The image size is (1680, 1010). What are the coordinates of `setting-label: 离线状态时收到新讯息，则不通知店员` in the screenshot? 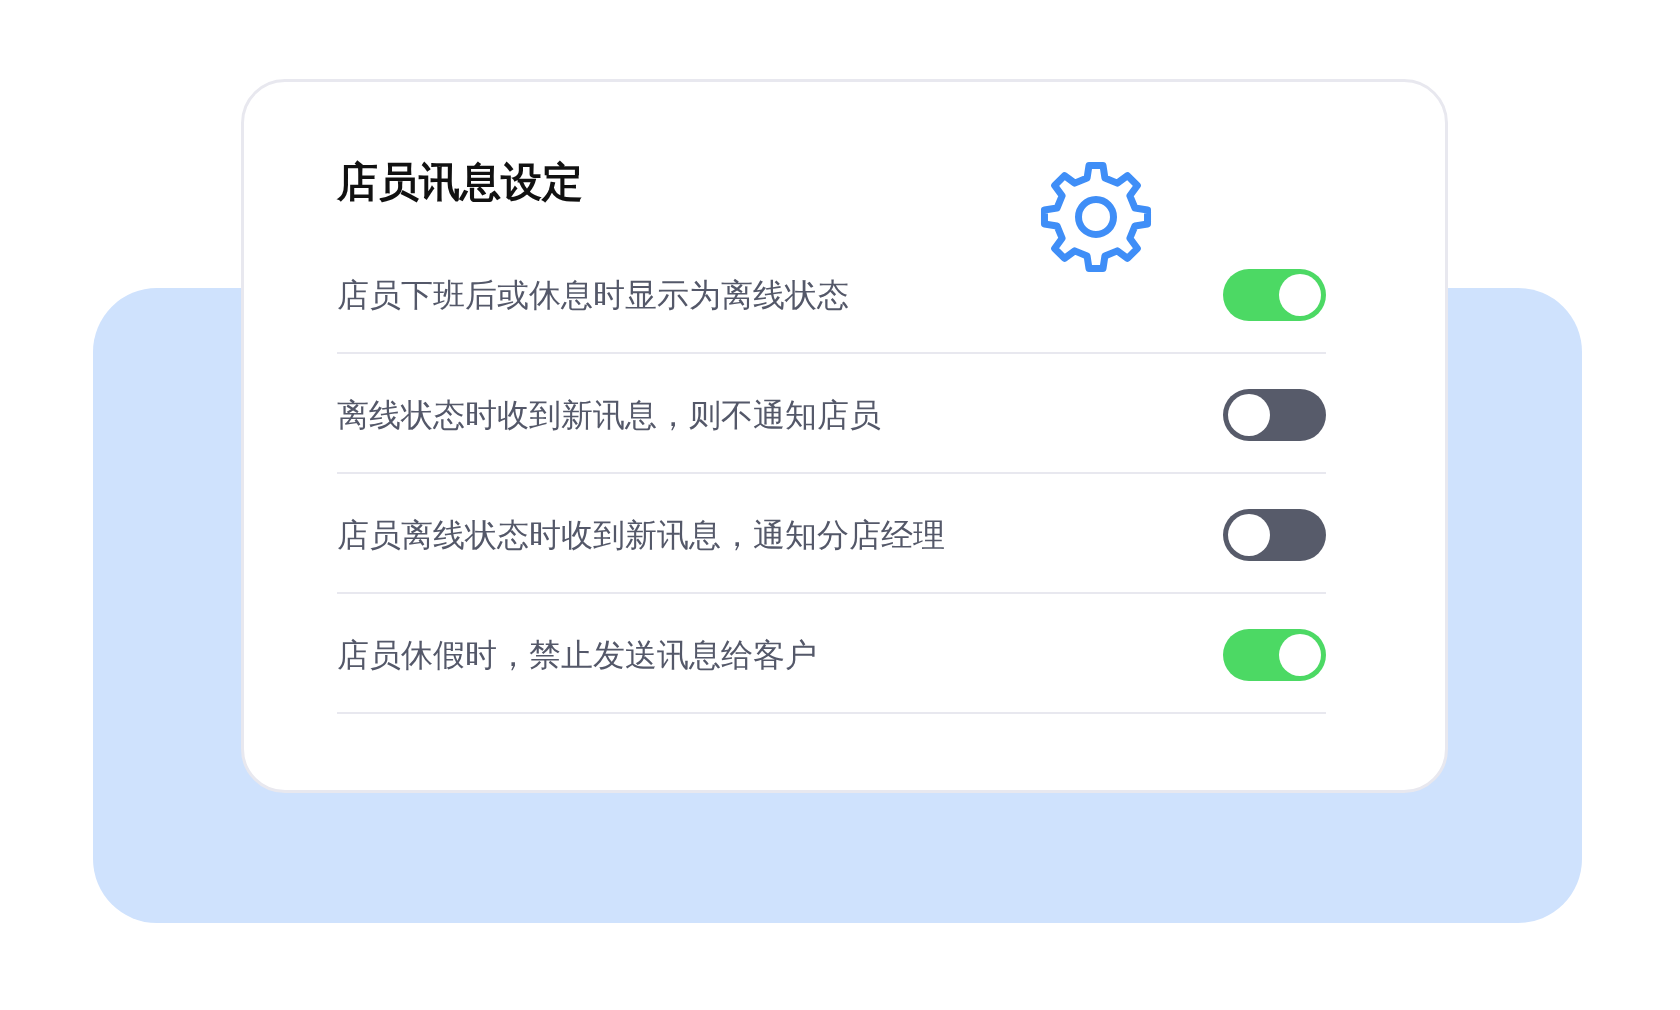 It's located at (609, 415).